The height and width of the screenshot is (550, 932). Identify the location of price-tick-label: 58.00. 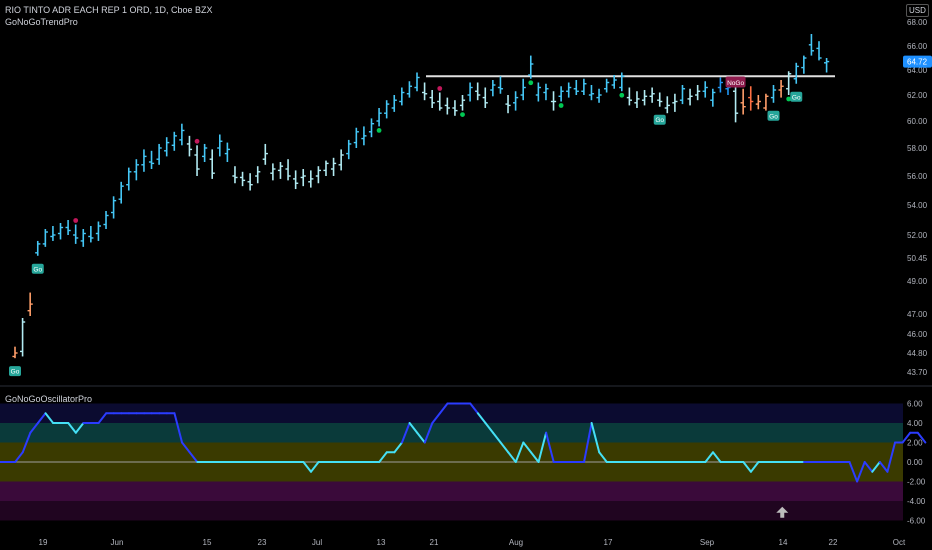
(917, 148).